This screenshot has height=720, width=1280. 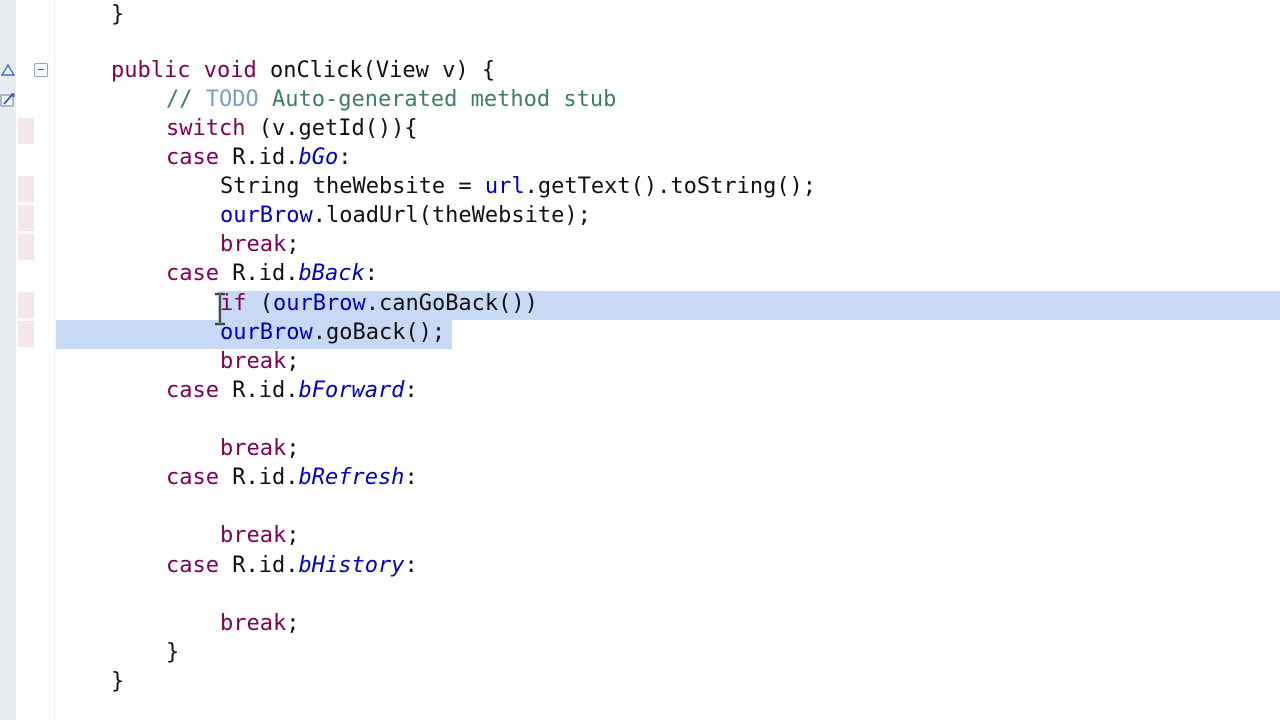 I want to click on code-line: // TODO Auto-generated method stub, so click(x=391, y=99).